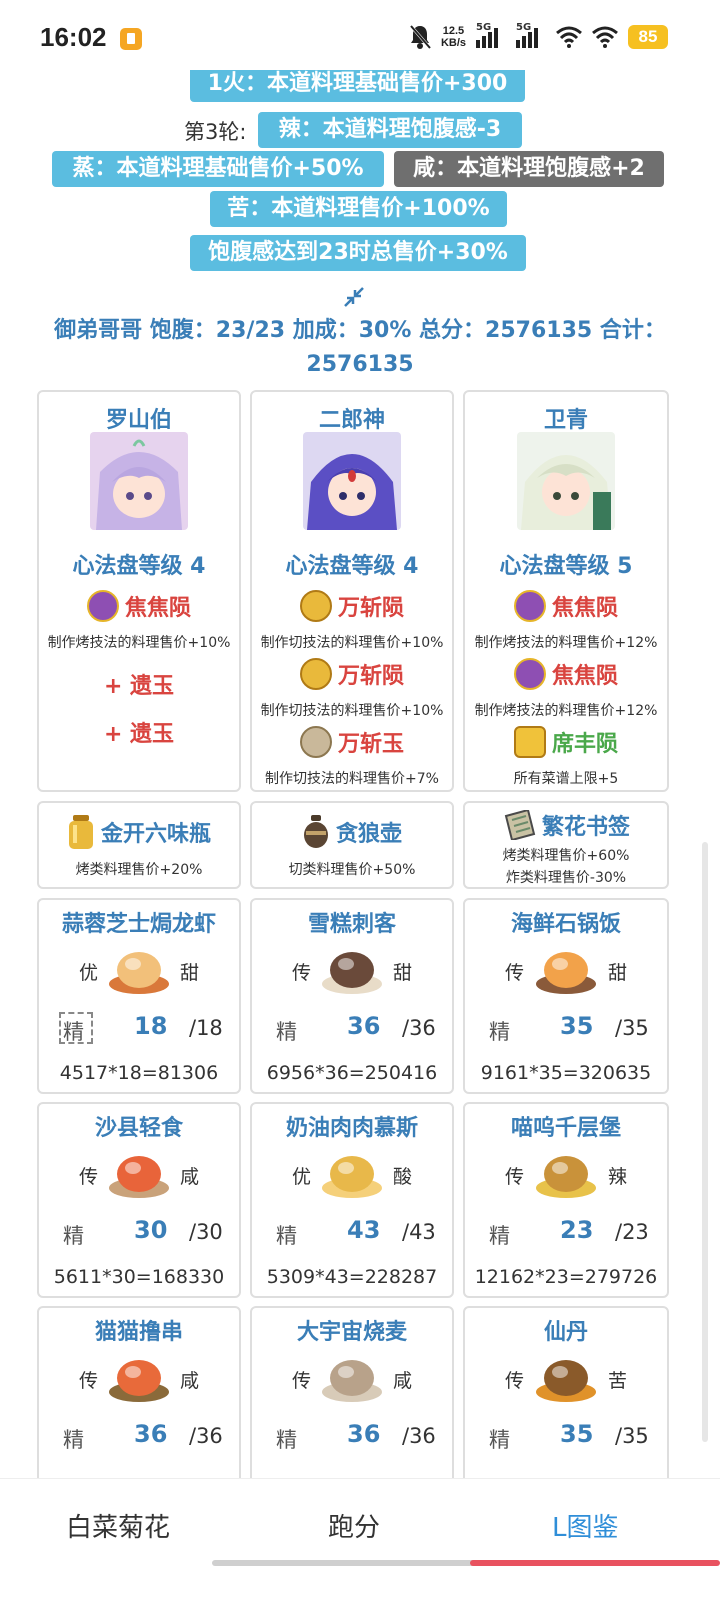 Image resolution: width=720 pixels, height=1600 pixels. What do you see at coordinates (569, 37) in the screenshot?
I see `wifi-1-icon` at bounding box center [569, 37].